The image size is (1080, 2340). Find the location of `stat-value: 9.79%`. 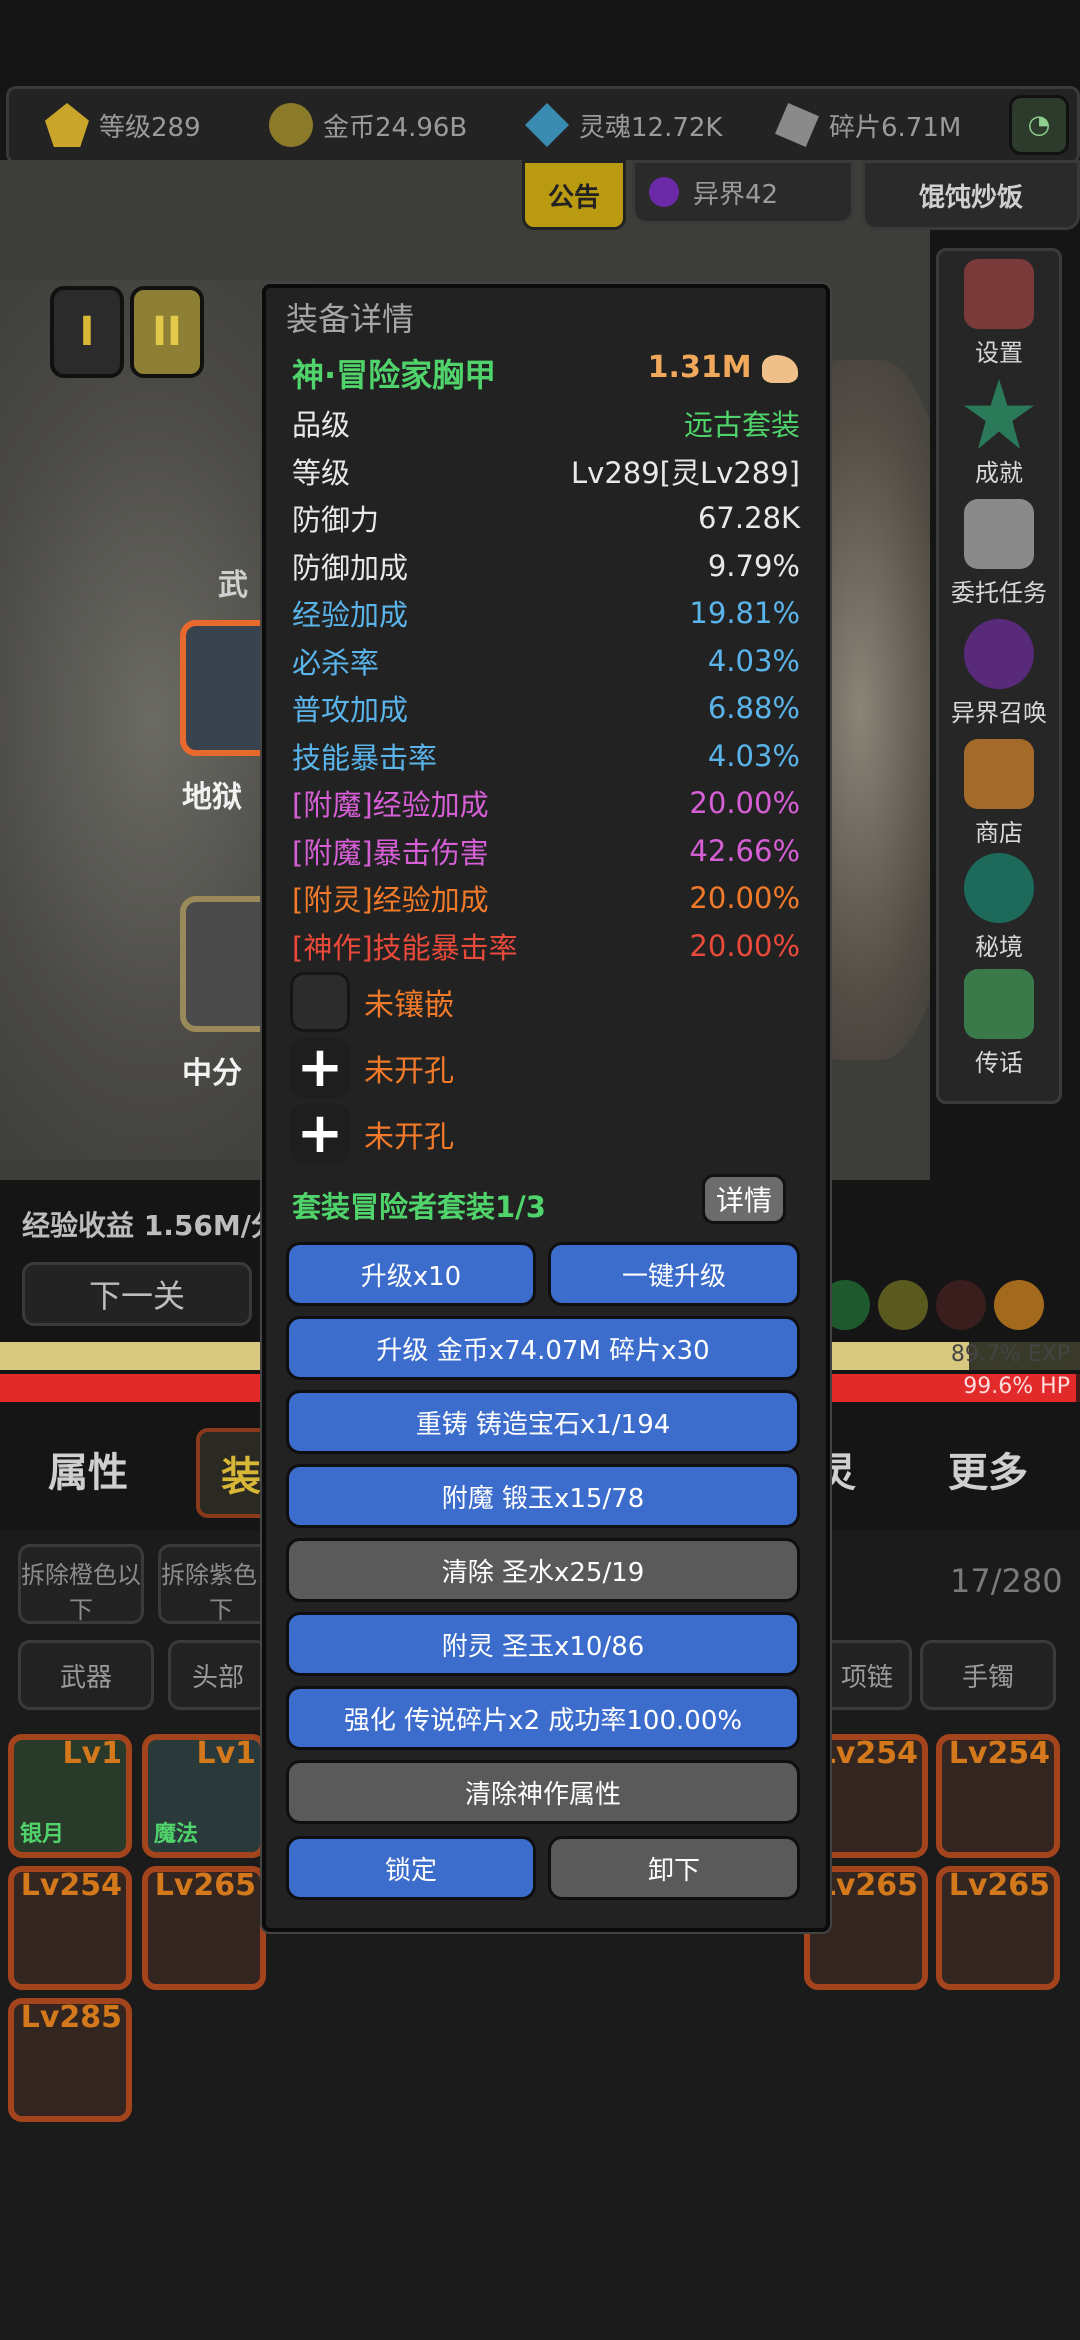

stat-value: 9.79% is located at coordinates (753, 565).